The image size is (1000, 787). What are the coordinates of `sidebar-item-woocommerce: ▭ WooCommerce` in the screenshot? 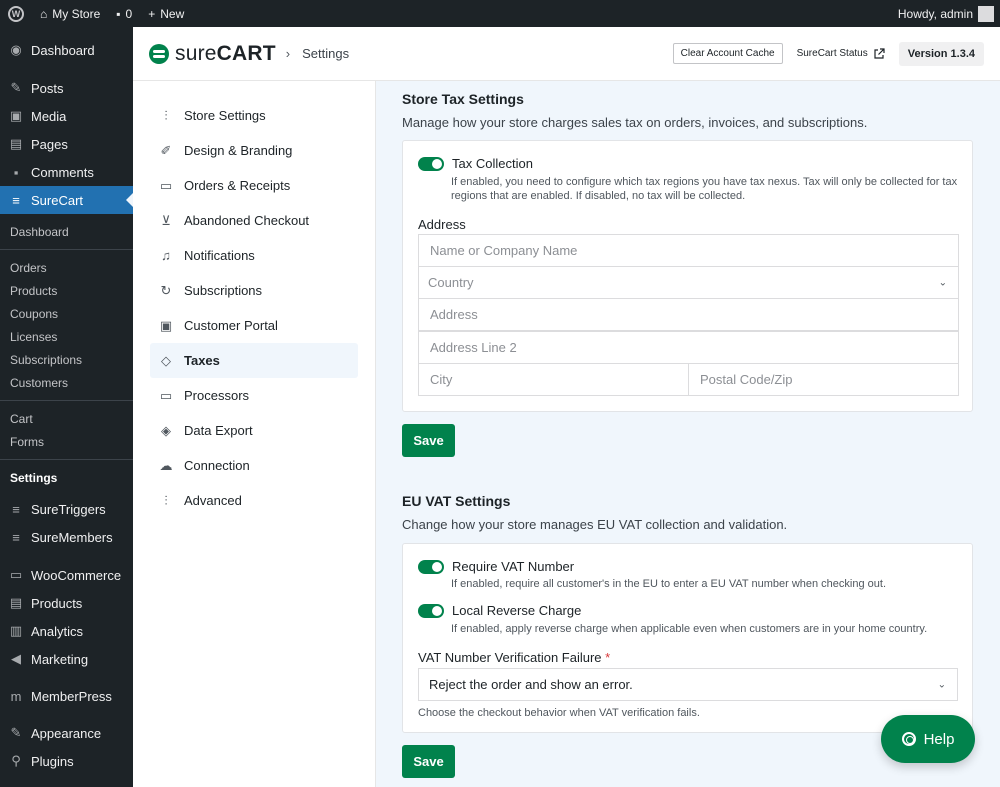 It's located at (66, 575).